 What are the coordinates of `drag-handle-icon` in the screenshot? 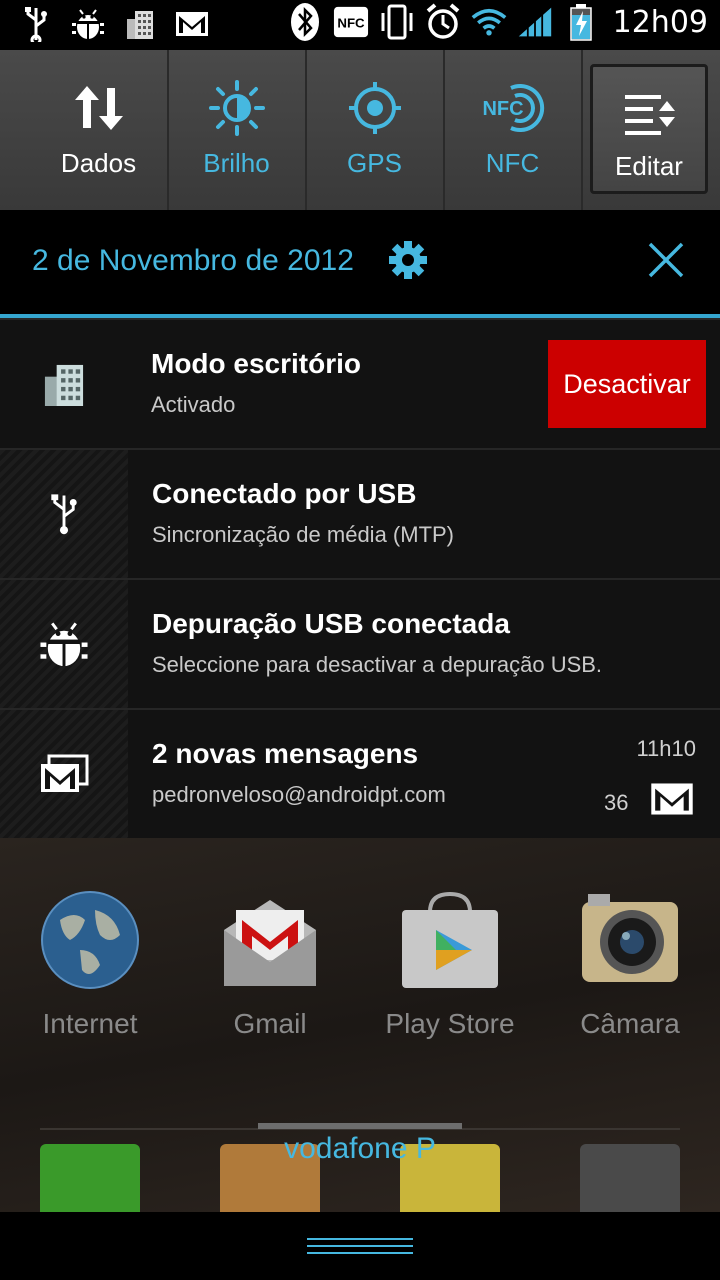 It's located at (360, 1248).